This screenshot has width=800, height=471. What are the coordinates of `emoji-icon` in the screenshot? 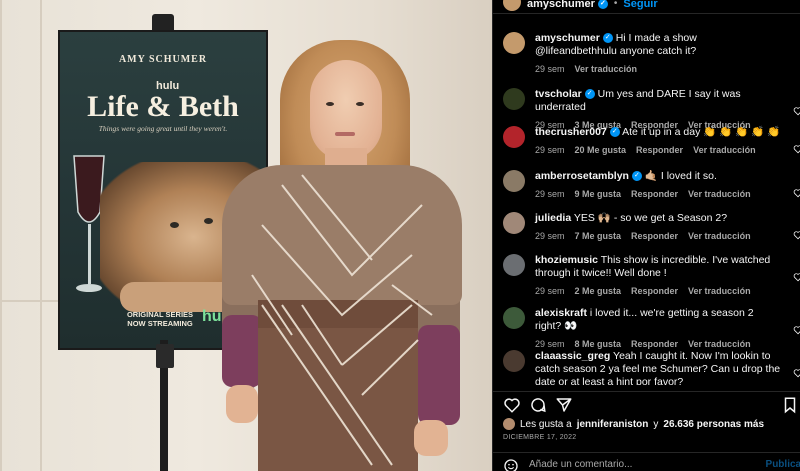 It's located at (511, 464).